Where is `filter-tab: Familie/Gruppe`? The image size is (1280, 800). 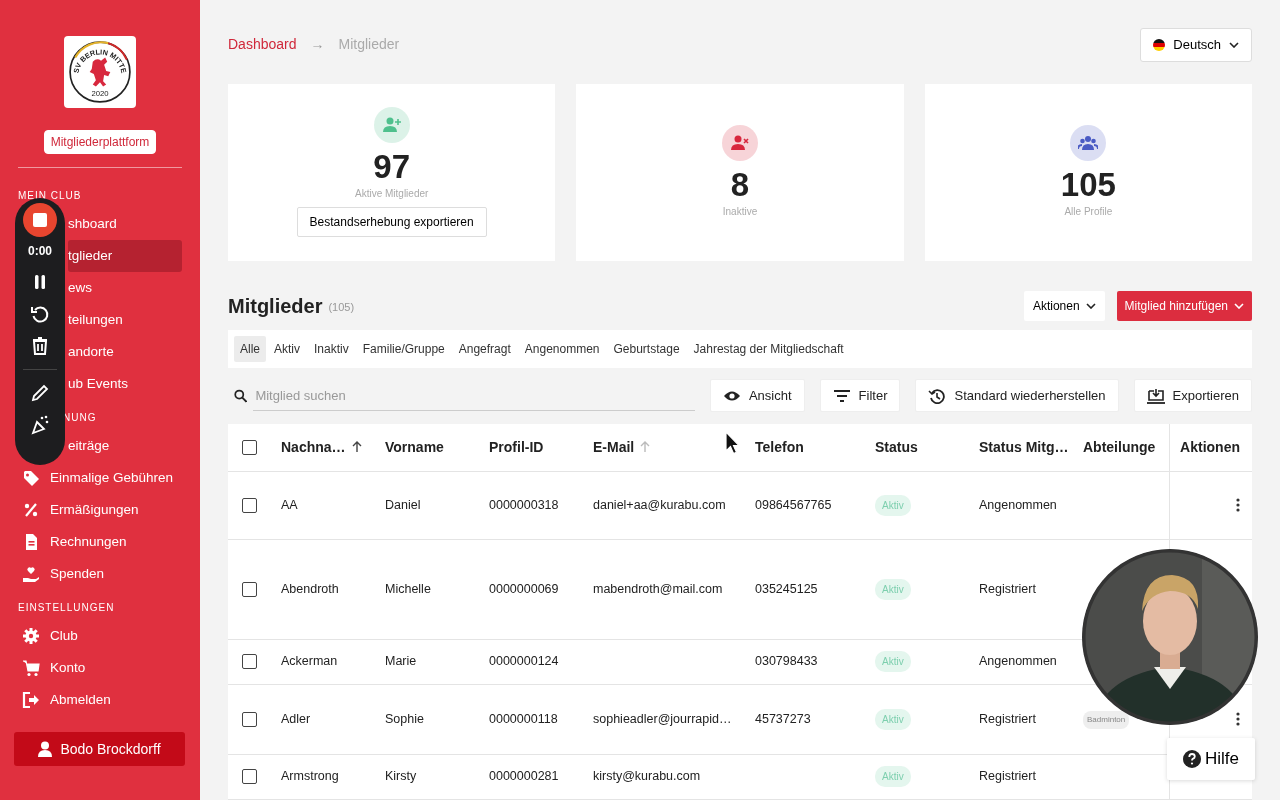 filter-tab: Familie/Gruppe is located at coordinates (403, 348).